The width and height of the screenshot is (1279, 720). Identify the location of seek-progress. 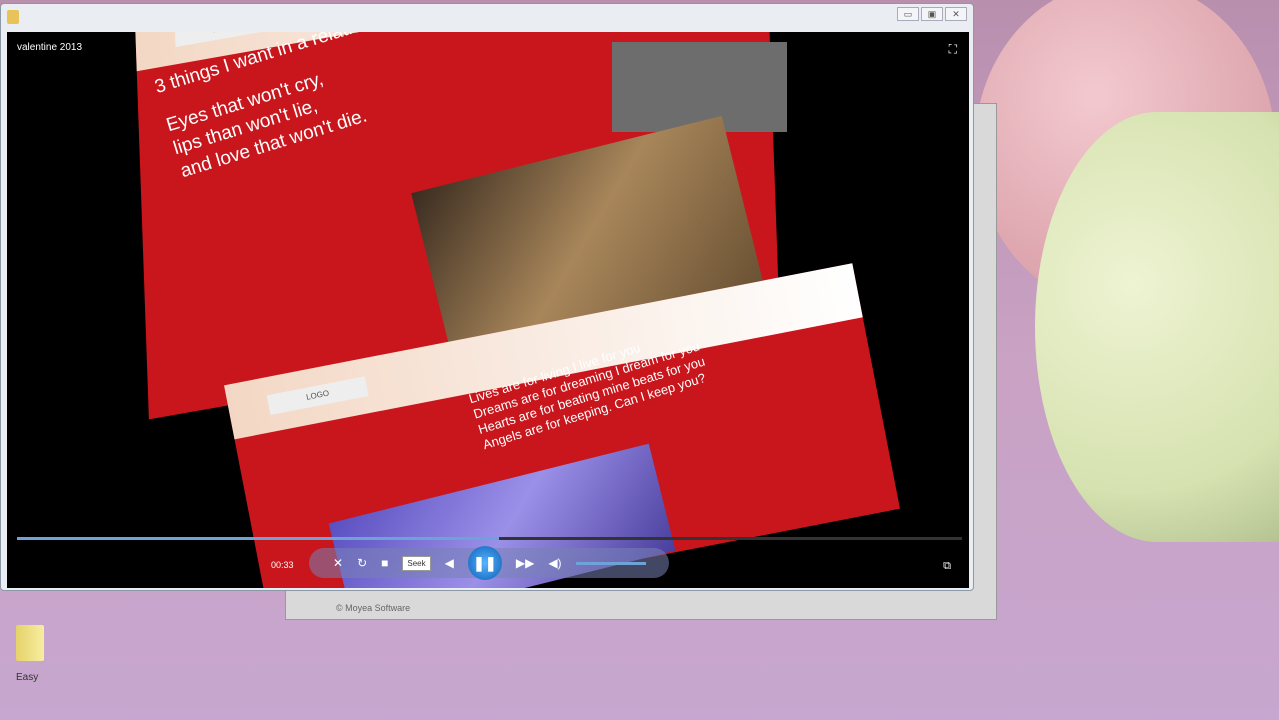
(258, 538).